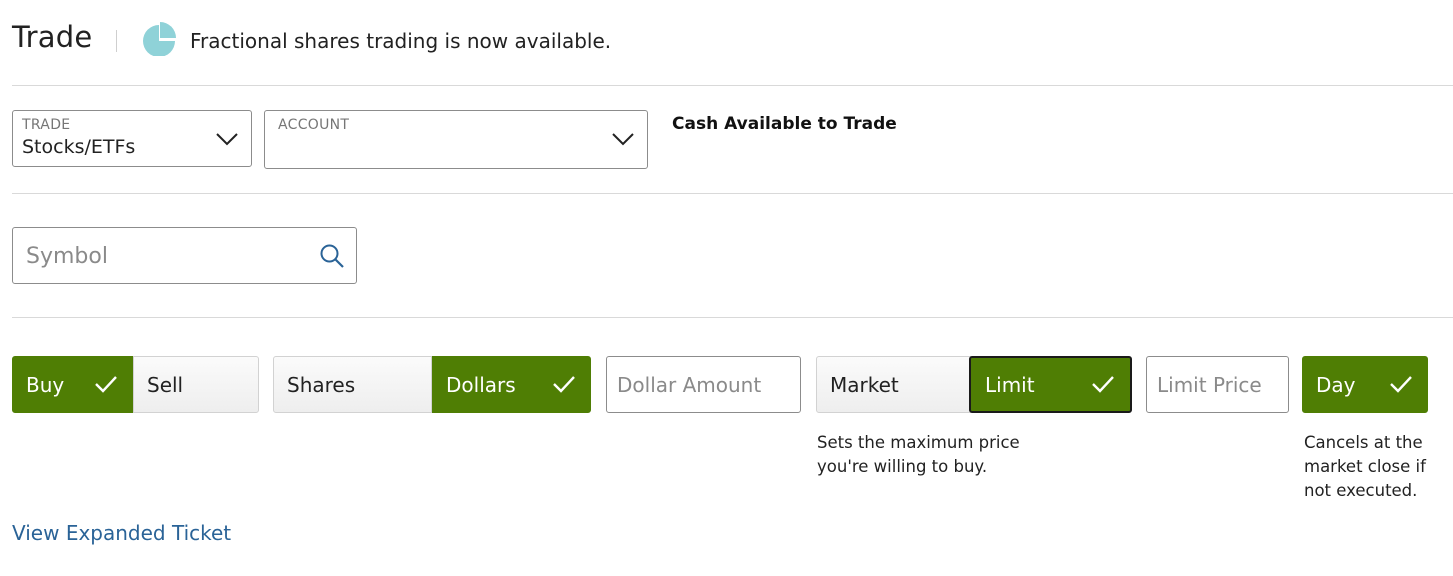 The image size is (1453, 576). I want to click on limit-label: Limit, so click(1010, 384).